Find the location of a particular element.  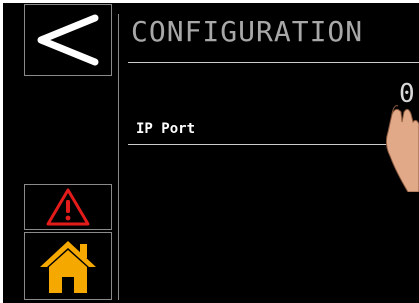

home-button is located at coordinates (68, 266).